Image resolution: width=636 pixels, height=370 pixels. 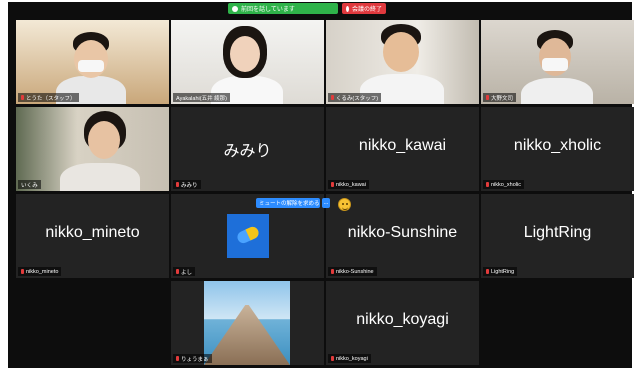 I want to click on participant-name-label: LightRing, so click(x=500, y=271).